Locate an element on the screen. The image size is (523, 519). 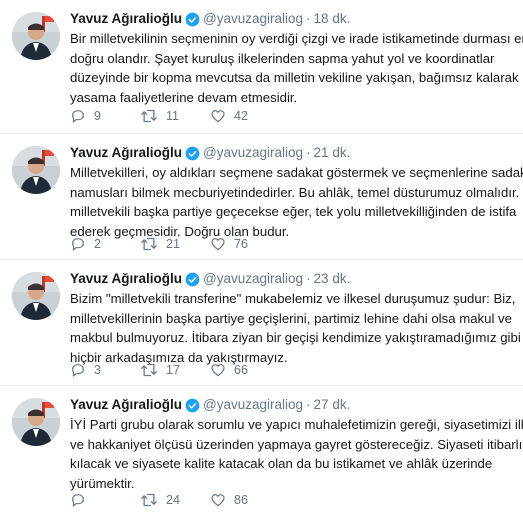
retweet-button: 24 is located at coordinates (175, 500).